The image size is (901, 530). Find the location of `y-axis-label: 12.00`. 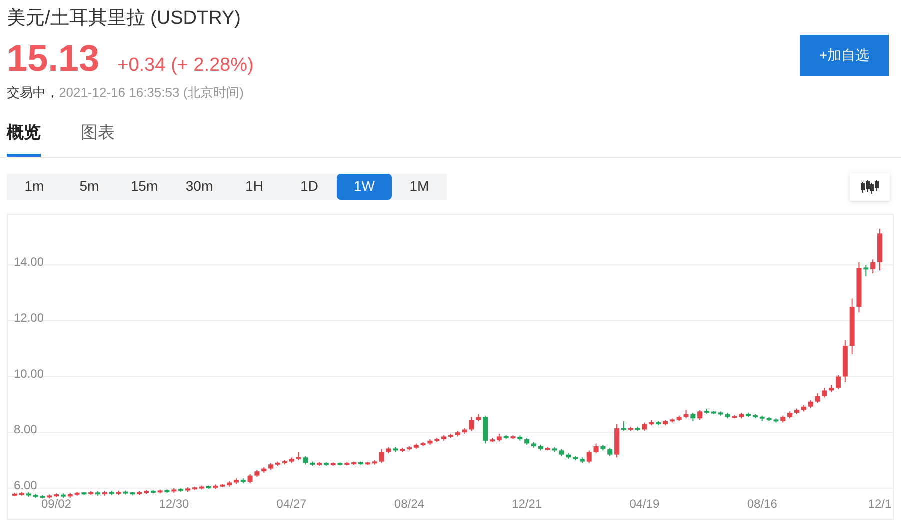

y-axis-label: 12.00 is located at coordinates (29, 317).